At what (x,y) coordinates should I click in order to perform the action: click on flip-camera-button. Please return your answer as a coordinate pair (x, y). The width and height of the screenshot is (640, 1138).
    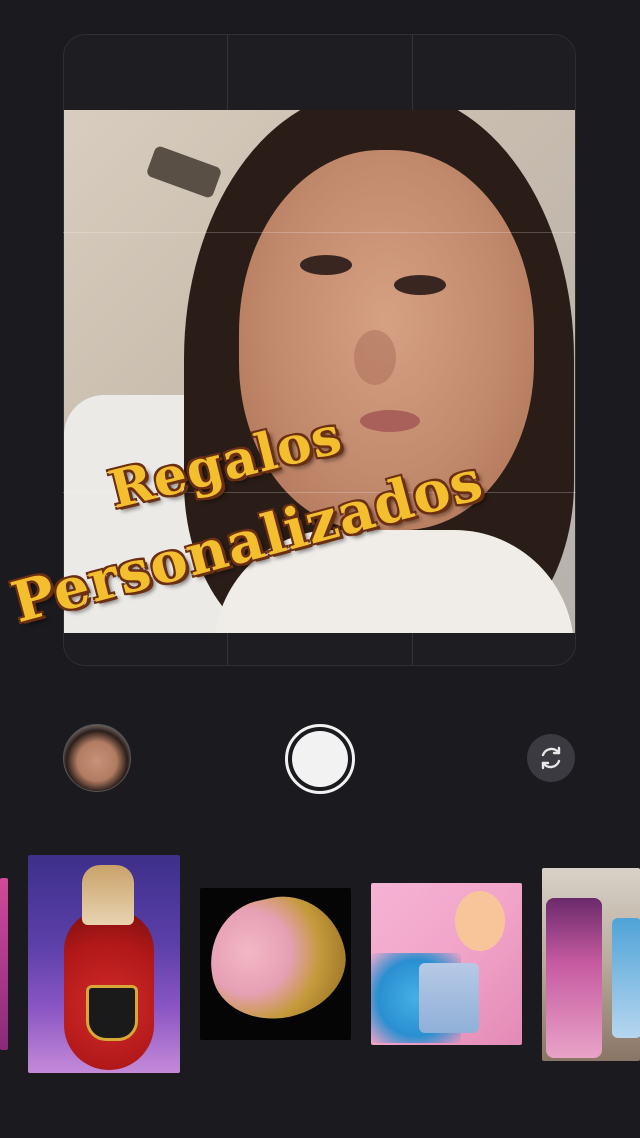
    Looking at the image, I should click on (551, 758).